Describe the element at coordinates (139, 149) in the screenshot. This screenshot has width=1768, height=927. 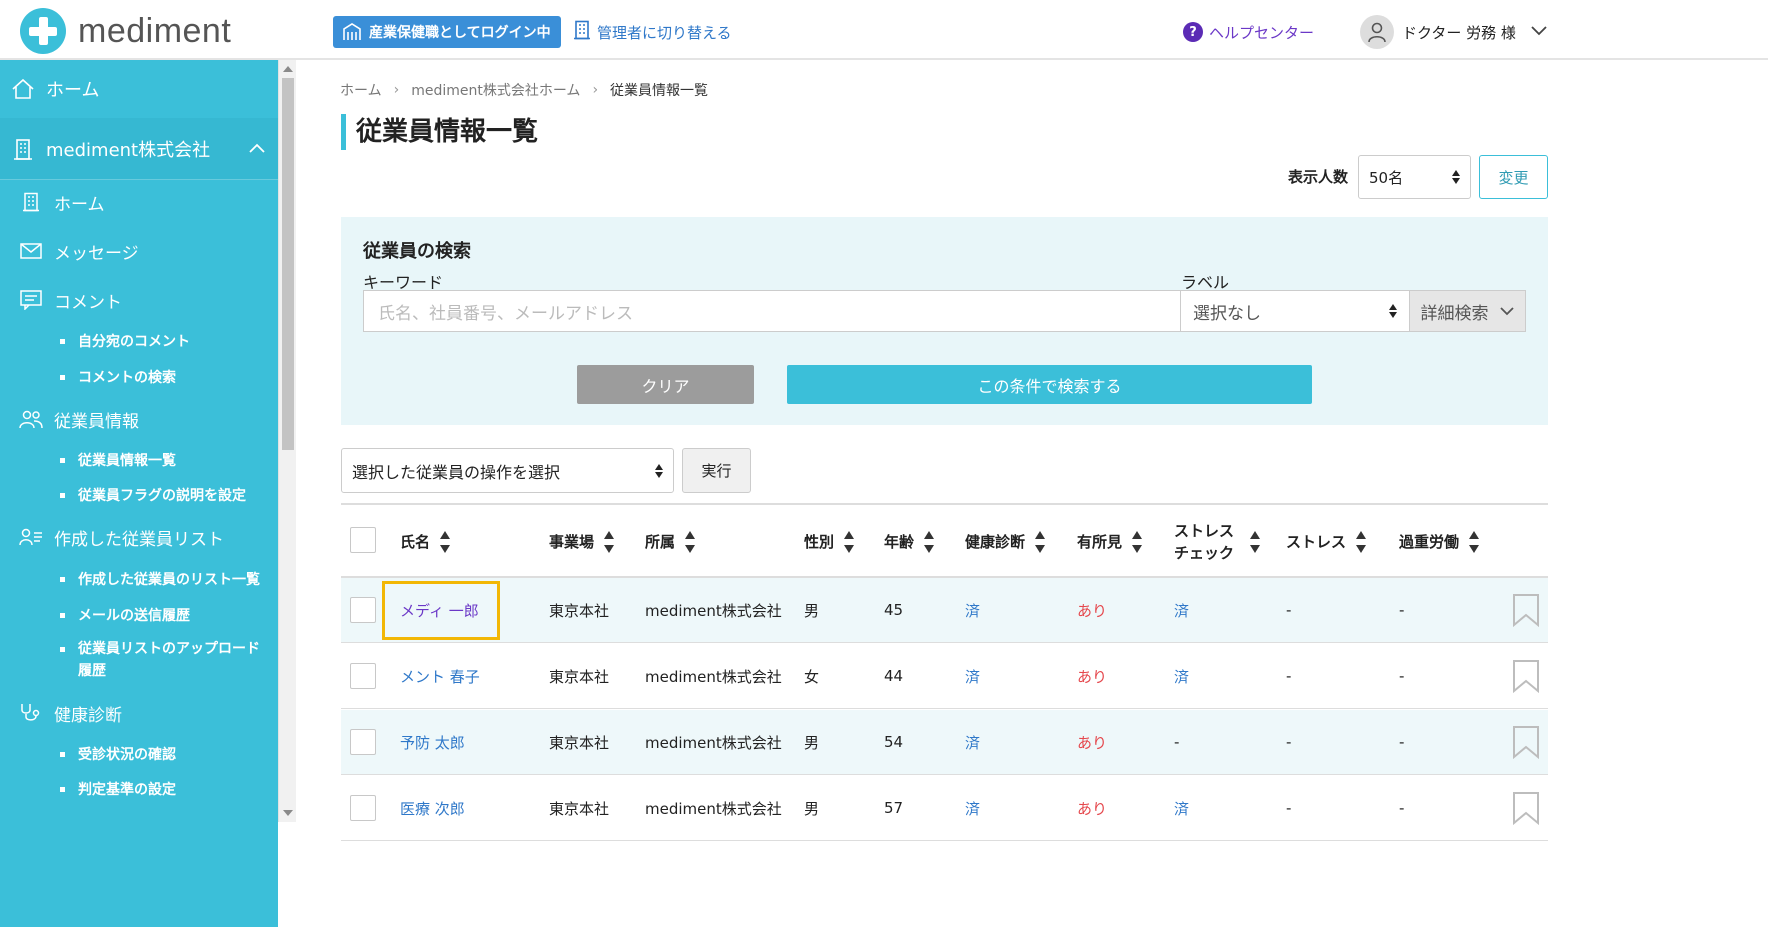
I see `sidebar-item-company: mediment株式会社` at that location.